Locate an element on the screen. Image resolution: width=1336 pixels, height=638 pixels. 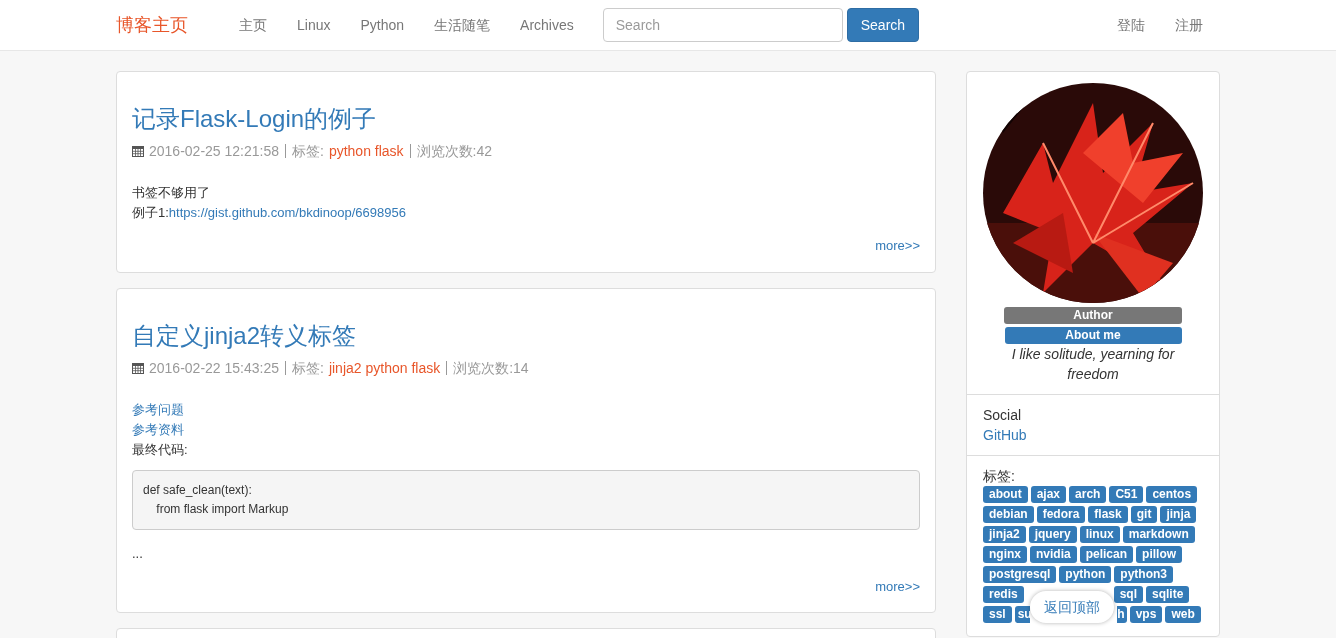
nav-link: 主页 is located at coordinates (253, 25).